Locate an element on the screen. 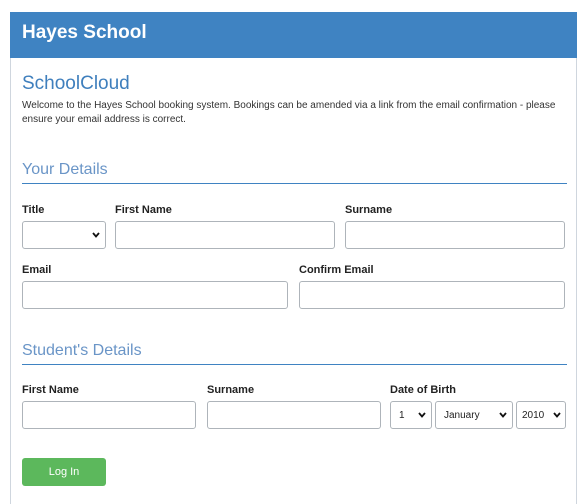 The image size is (577, 504). dob-day-value: 1 is located at coordinates (402, 415).